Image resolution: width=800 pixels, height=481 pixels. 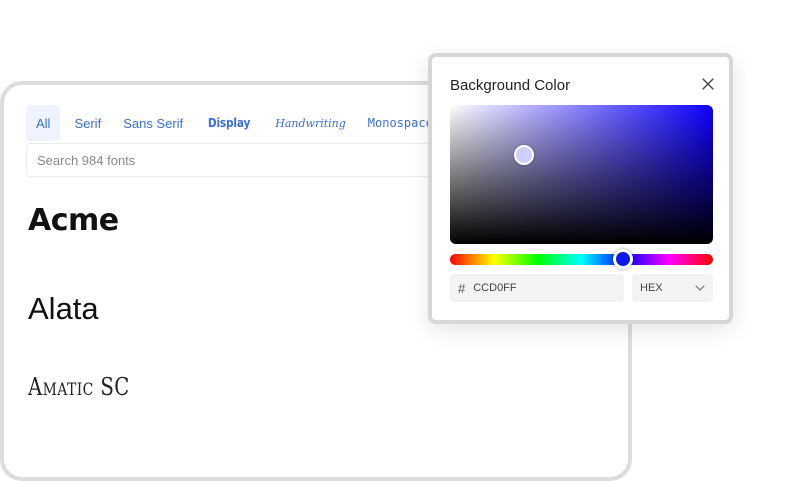 I want to click on saturation-value-area, so click(x=581, y=174).